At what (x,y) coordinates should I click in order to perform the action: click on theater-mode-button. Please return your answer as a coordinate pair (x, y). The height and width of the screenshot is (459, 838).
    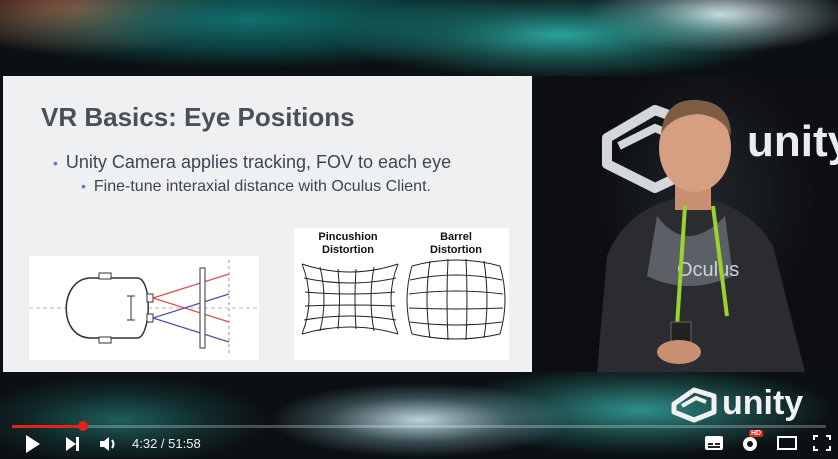
    Looking at the image, I should click on (787, 445).